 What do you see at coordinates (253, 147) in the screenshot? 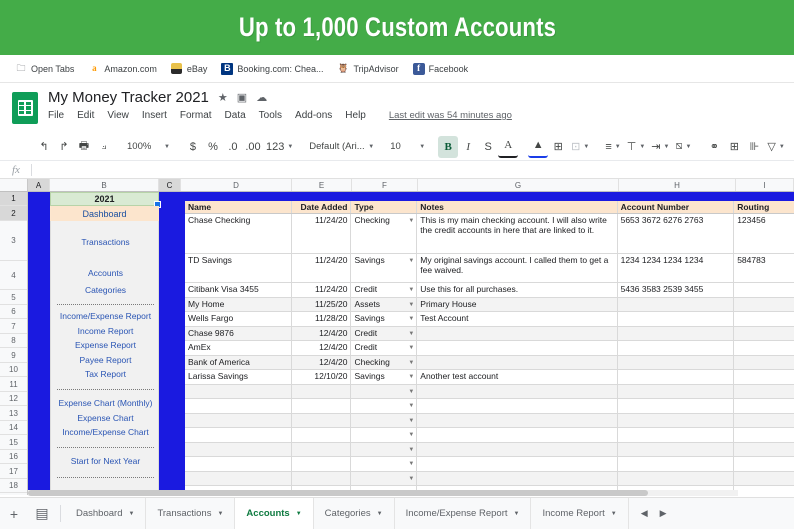
I see `increase-decimal-button: .00` at bounding box center [253, 147].